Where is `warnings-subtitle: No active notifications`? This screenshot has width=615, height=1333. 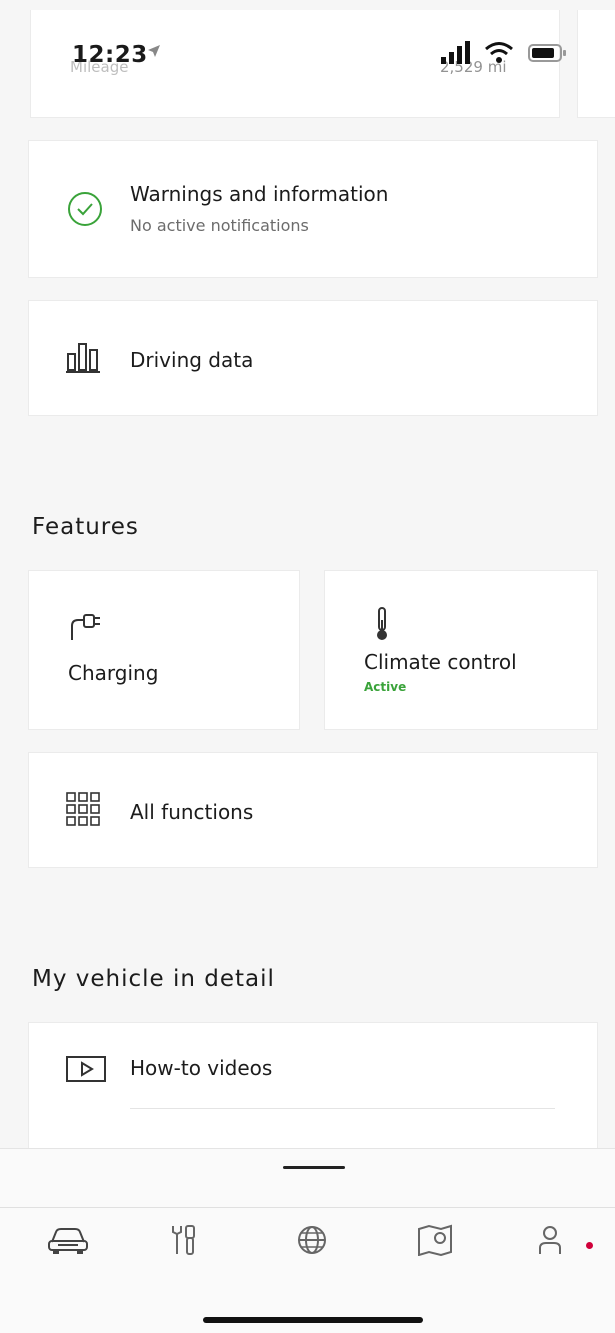 warnings-subtitle: No active notifications is located at coordinates (219, 225).